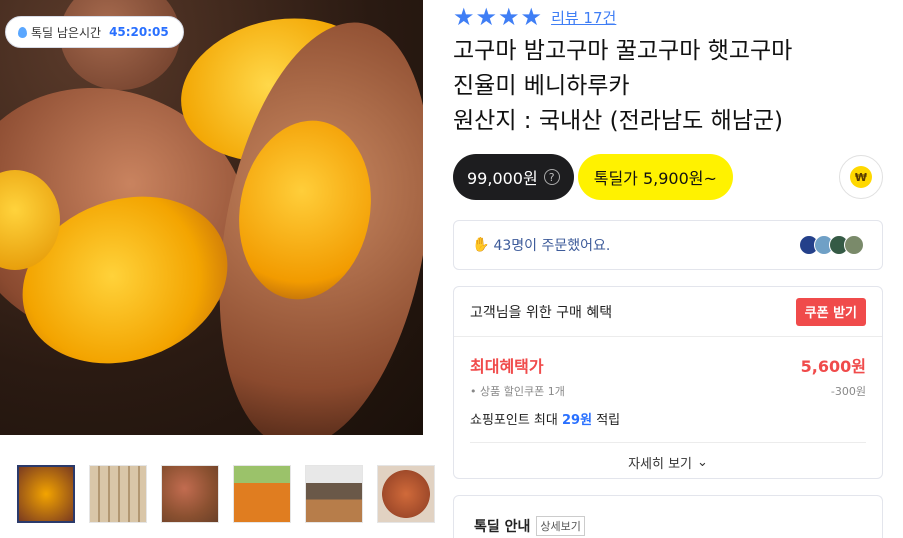 This screenshot has height=538, width=903. Describe the element at coordinates (668, 312) in the screenshot. I see `benefit-header: 고객님을 위한 구매 혜택 쿠폰 받기` at that location.